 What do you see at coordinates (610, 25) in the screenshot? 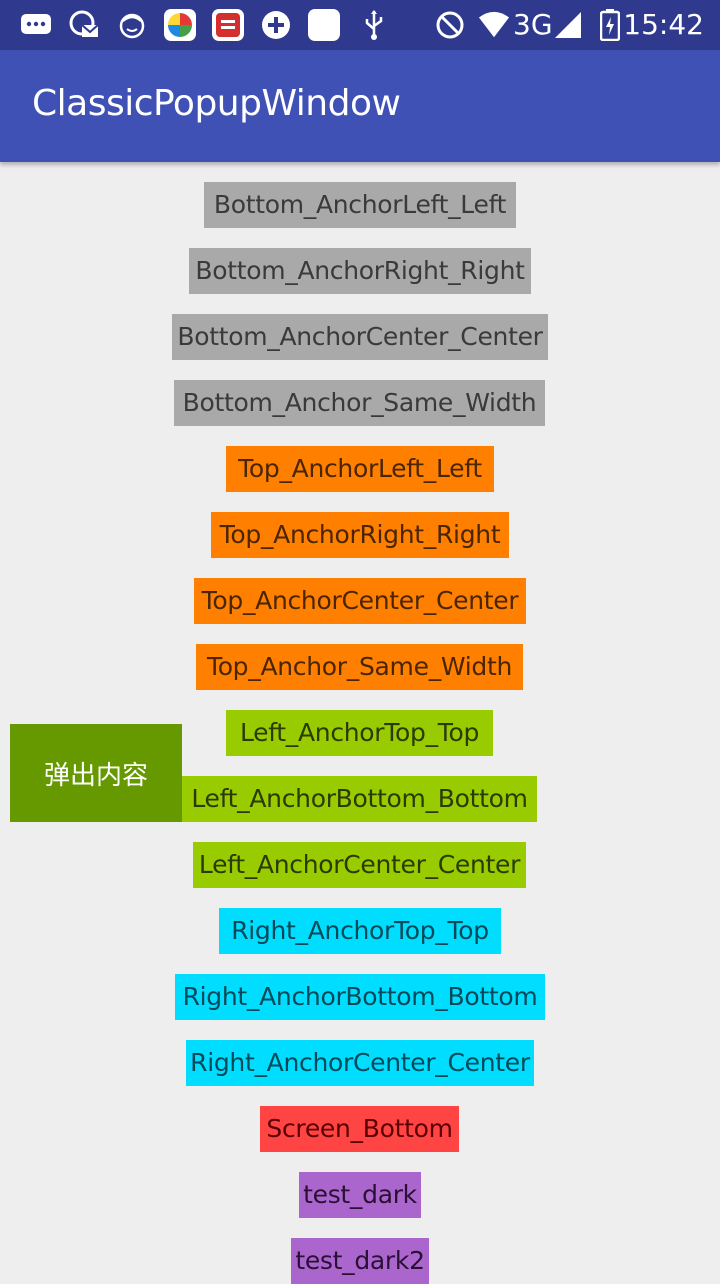
I see `battery-charging-icon` at bounding box center [610, 25].